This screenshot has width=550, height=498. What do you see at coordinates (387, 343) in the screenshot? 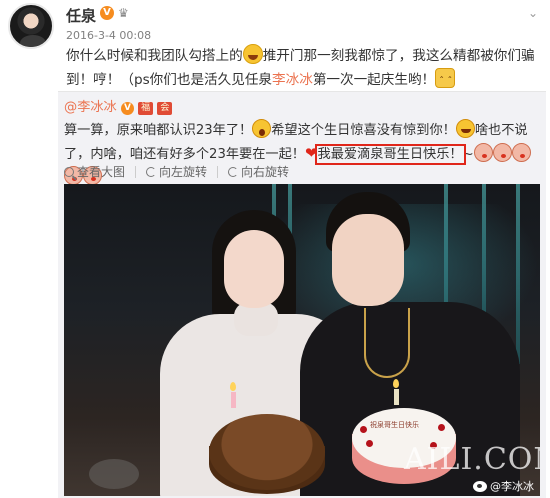
I see `man-necklace` at bounding box center [387, 343].